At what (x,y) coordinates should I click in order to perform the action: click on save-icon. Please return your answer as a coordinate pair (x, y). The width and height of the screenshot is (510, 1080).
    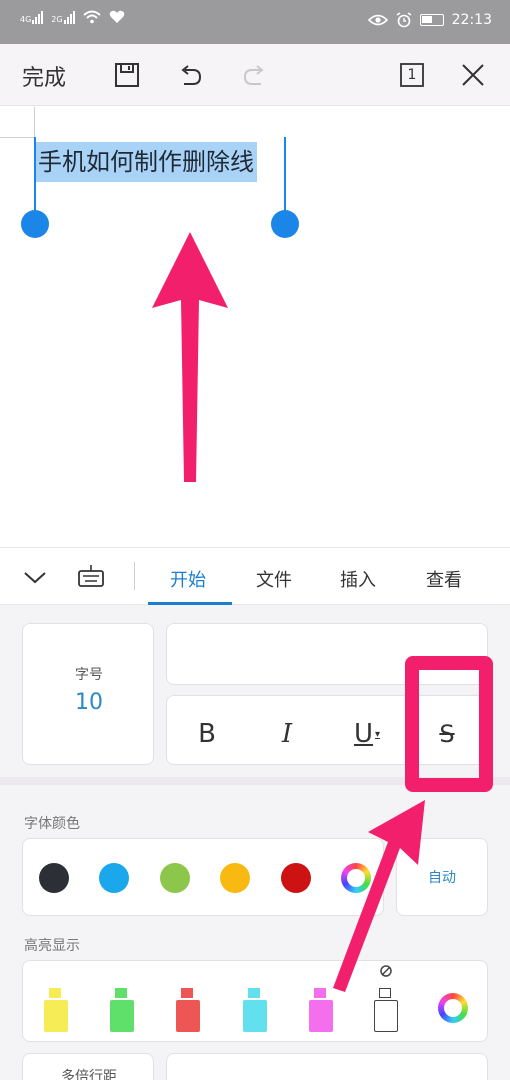
    Looking at the image, I should click on (127, 75).